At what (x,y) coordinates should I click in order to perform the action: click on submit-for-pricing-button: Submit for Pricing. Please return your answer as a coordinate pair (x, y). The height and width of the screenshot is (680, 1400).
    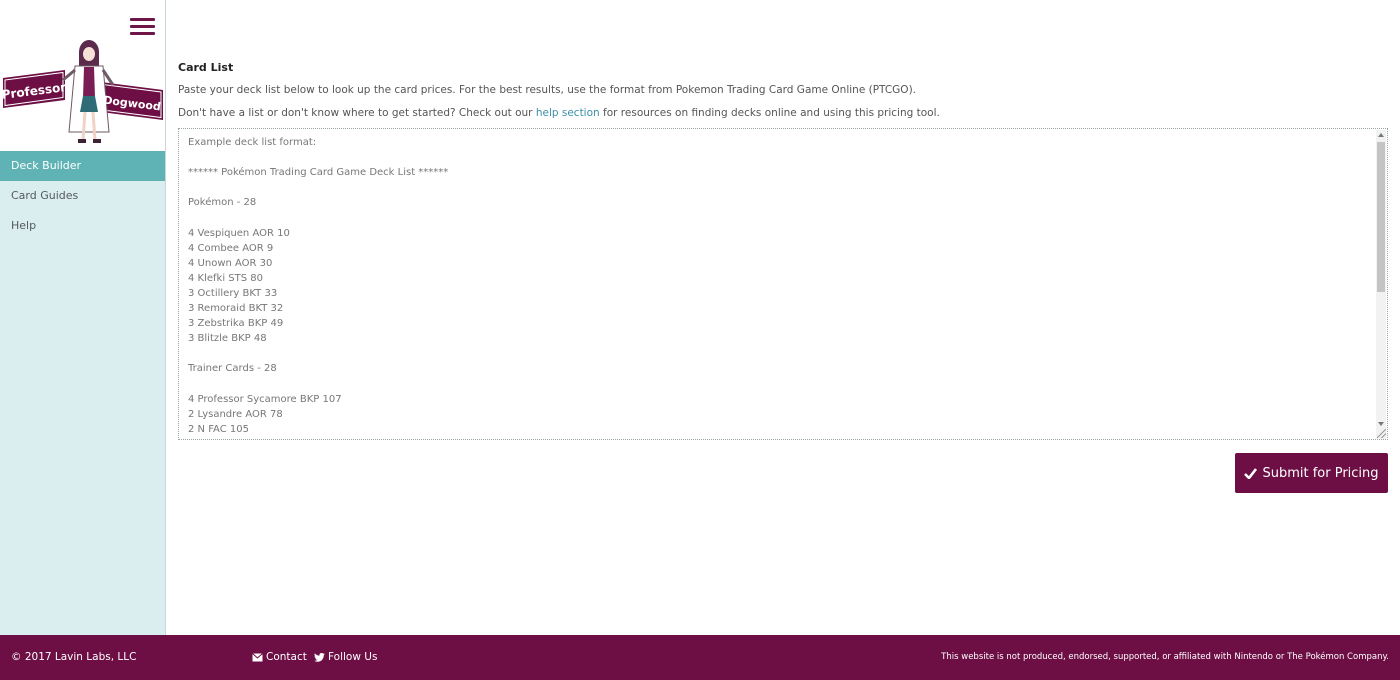
    Looking at the image, I should click on (1311, 473).